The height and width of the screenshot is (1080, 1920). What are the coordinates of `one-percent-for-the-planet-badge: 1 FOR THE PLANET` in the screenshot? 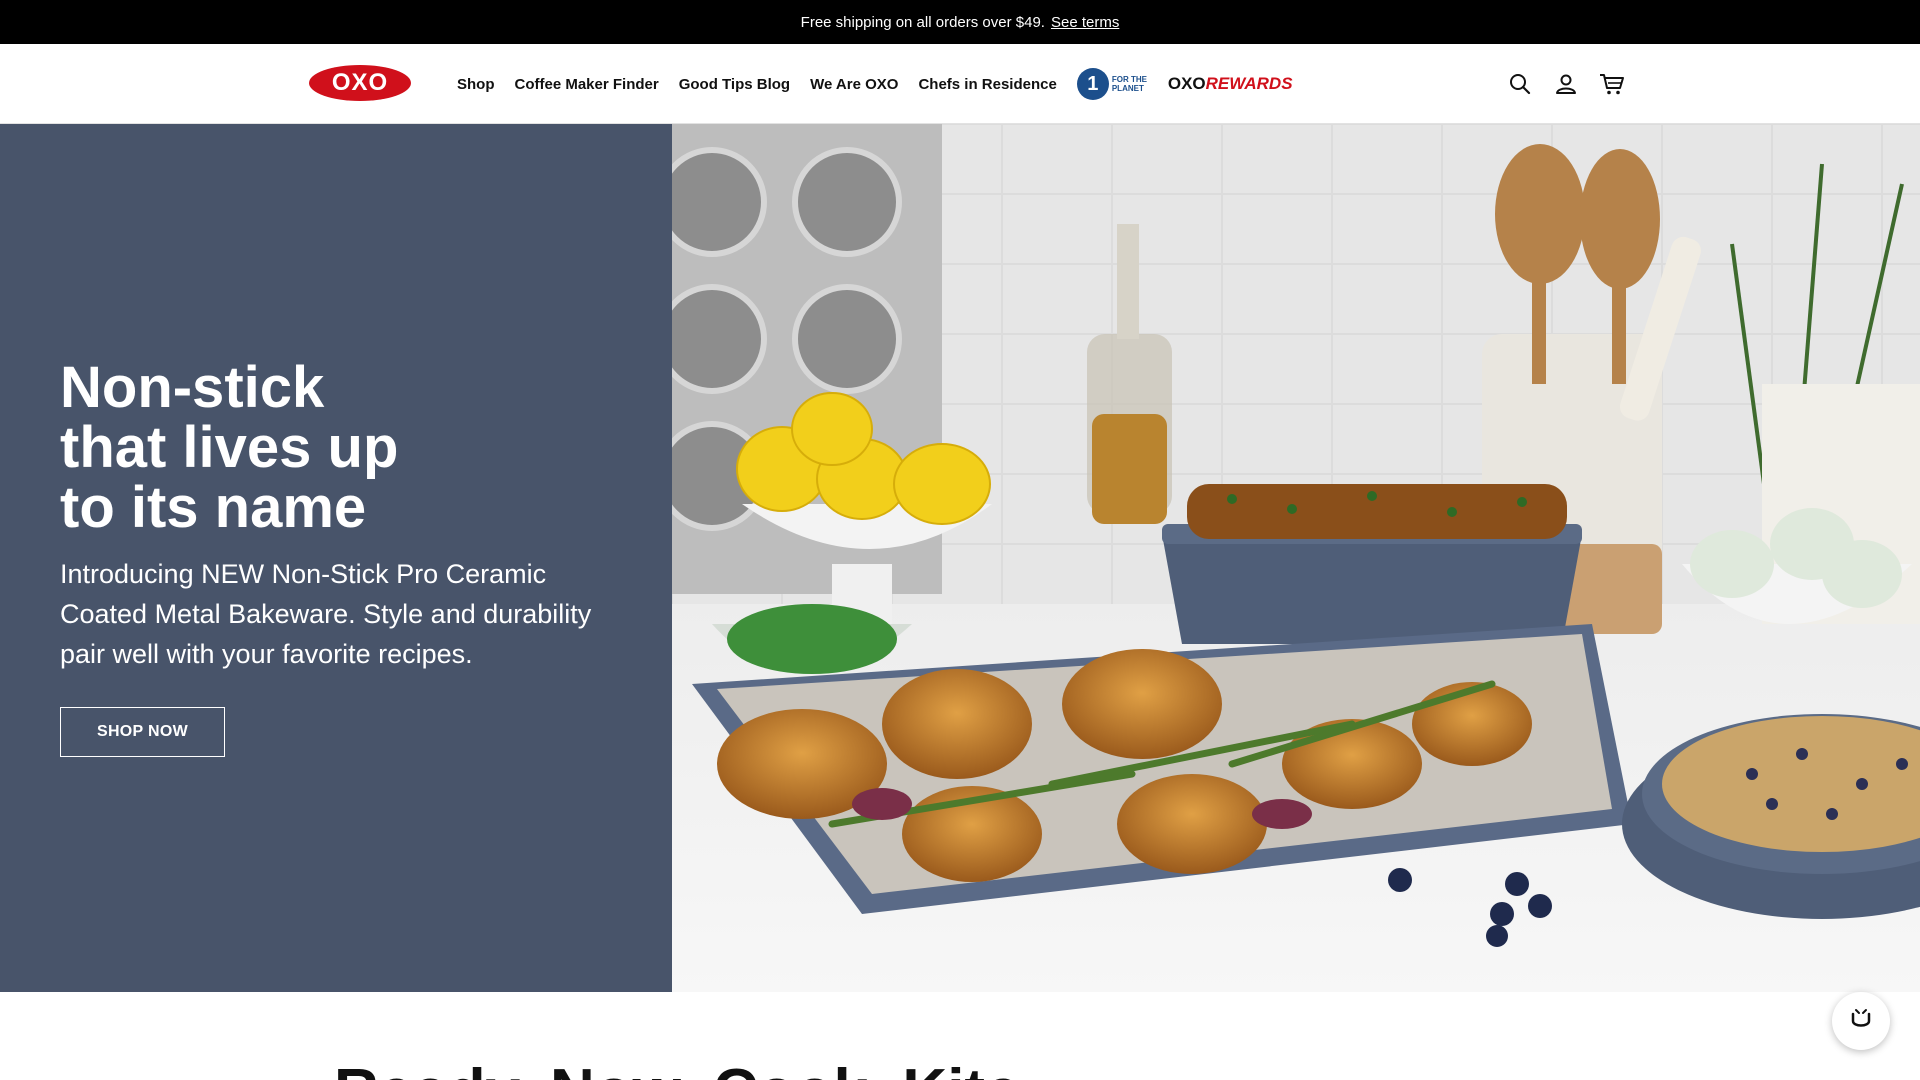 It's located at (1114, 84).